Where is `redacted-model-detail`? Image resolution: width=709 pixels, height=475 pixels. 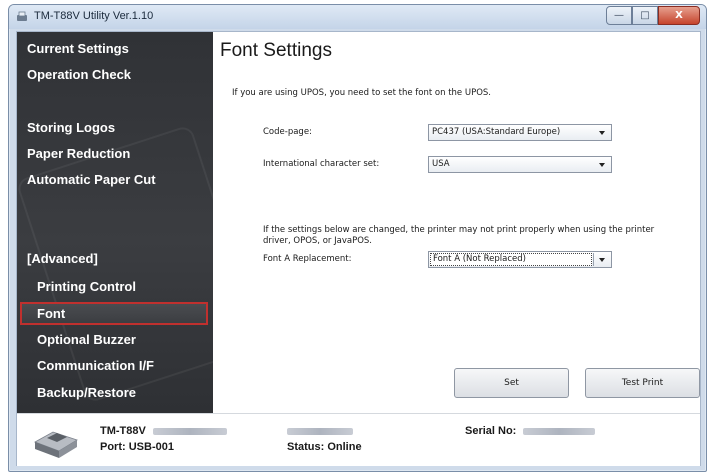 redacted-model-detail is located at coordinates (189, 431).